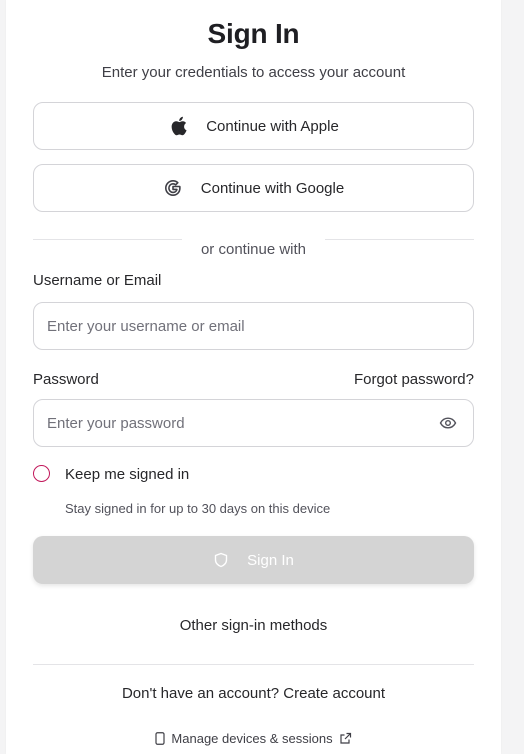 The width and height of the screenshot is (524, 754). I want to click on eye-icon, so click(448, 423).